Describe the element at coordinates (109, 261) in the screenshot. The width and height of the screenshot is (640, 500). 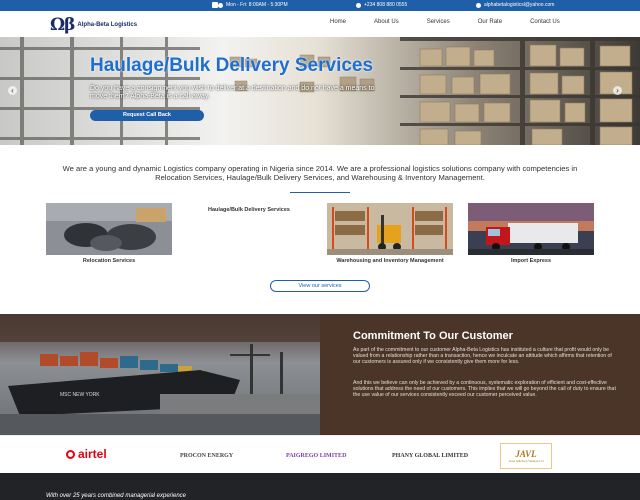
I see `relocation-services-label: Relocation Services` at that location.